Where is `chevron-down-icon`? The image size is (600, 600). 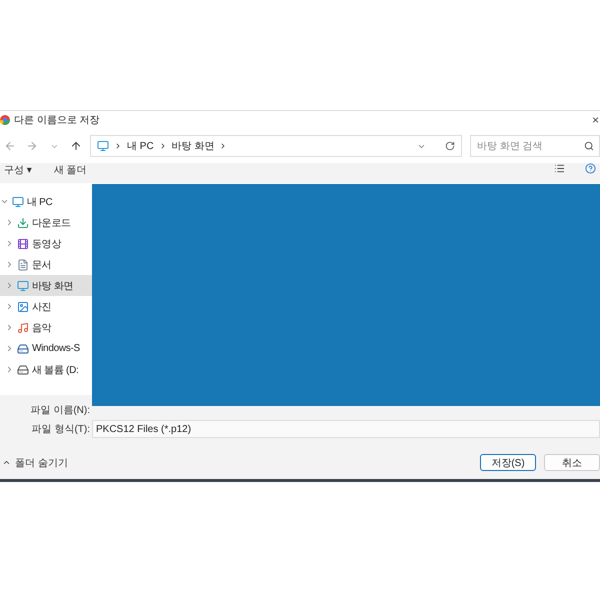
chevron-down-icon is located at coordinates (4, 201).